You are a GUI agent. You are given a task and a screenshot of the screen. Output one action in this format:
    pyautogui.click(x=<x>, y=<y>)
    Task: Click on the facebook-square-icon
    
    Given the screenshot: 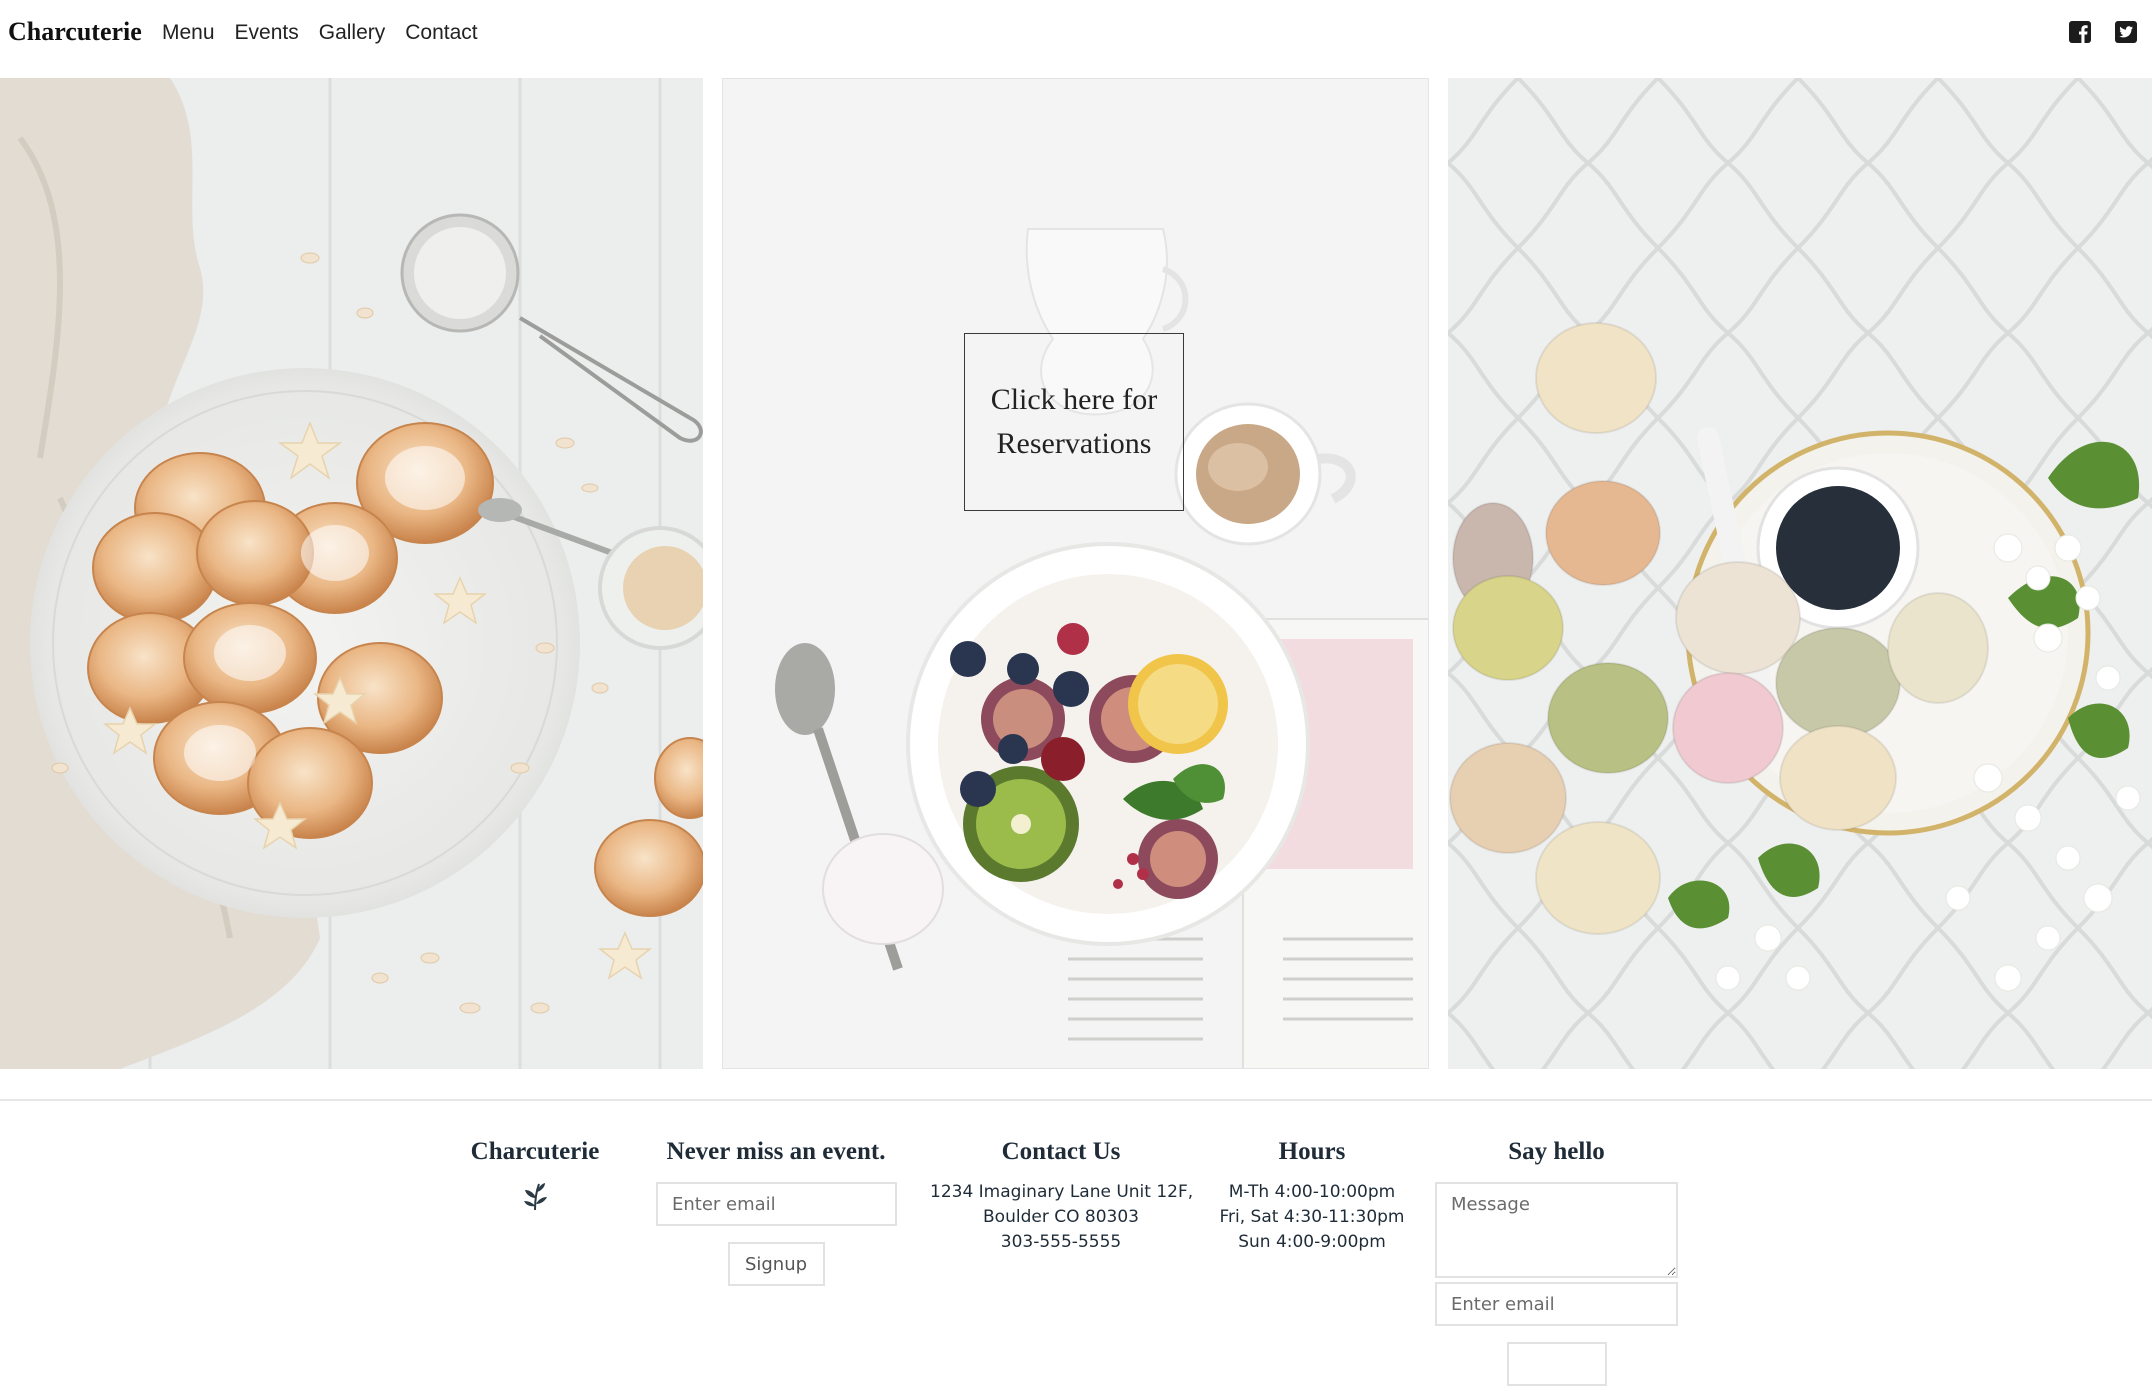 What is the action you would take?
    pyautogui.click(x=2080, y=32)
    